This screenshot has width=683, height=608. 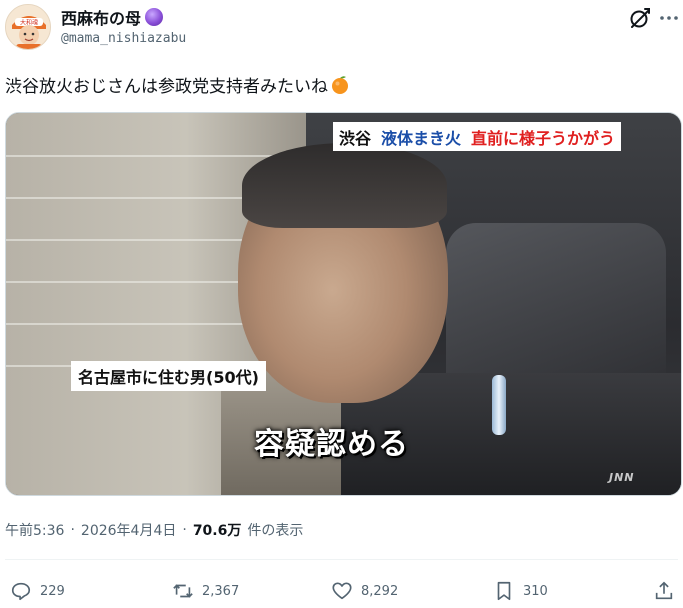 What do you see at coordinates (217, 530) in the screenshot?
I see `views-count: 70.6万` at bounding box center [217, 530].